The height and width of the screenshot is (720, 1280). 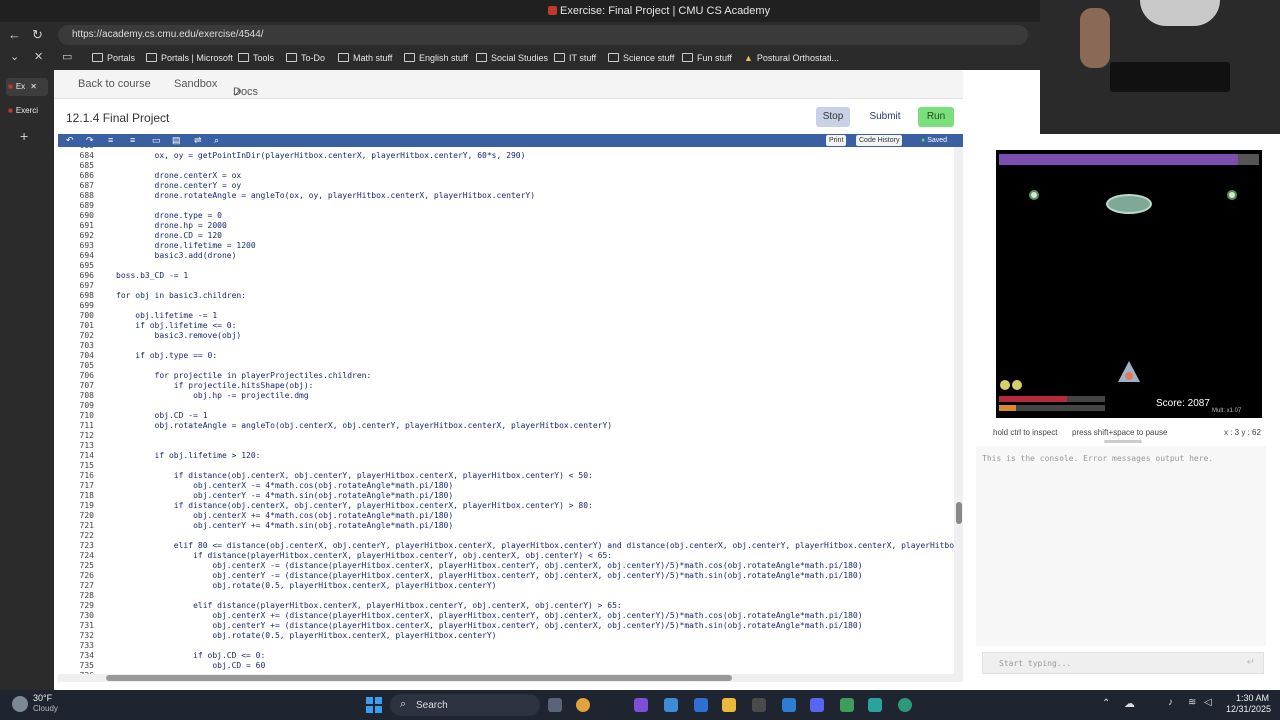 I want to click on editor-horizontal-scrollbar, so click(x=511, y=678).